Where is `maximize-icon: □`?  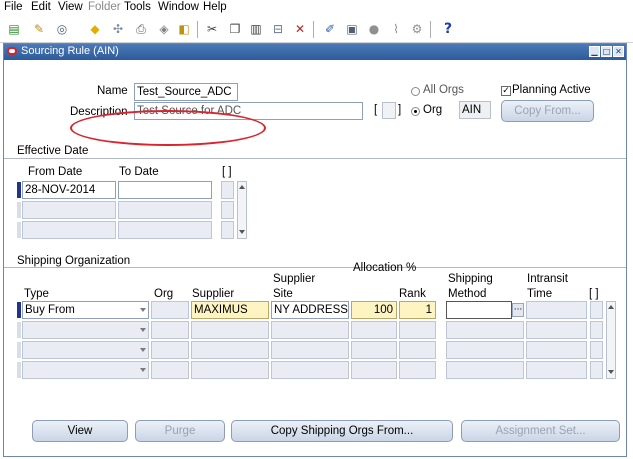
maximize-icon: □ is located at coordinates (606, 51).